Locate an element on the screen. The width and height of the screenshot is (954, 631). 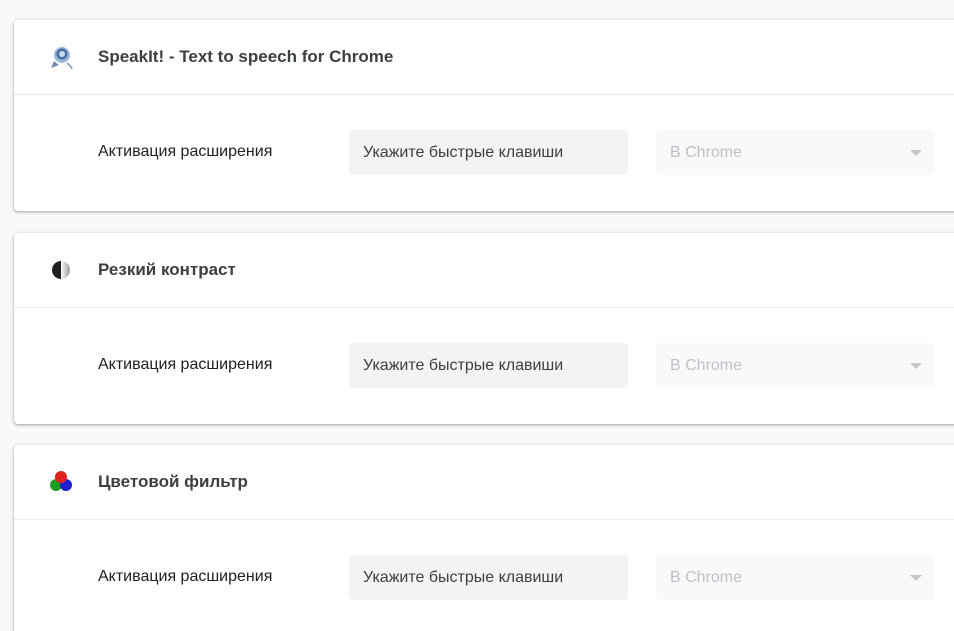
extension-card-header: SpeakIt! - Text to speech for Chrome is located at coordinates (484, 57).